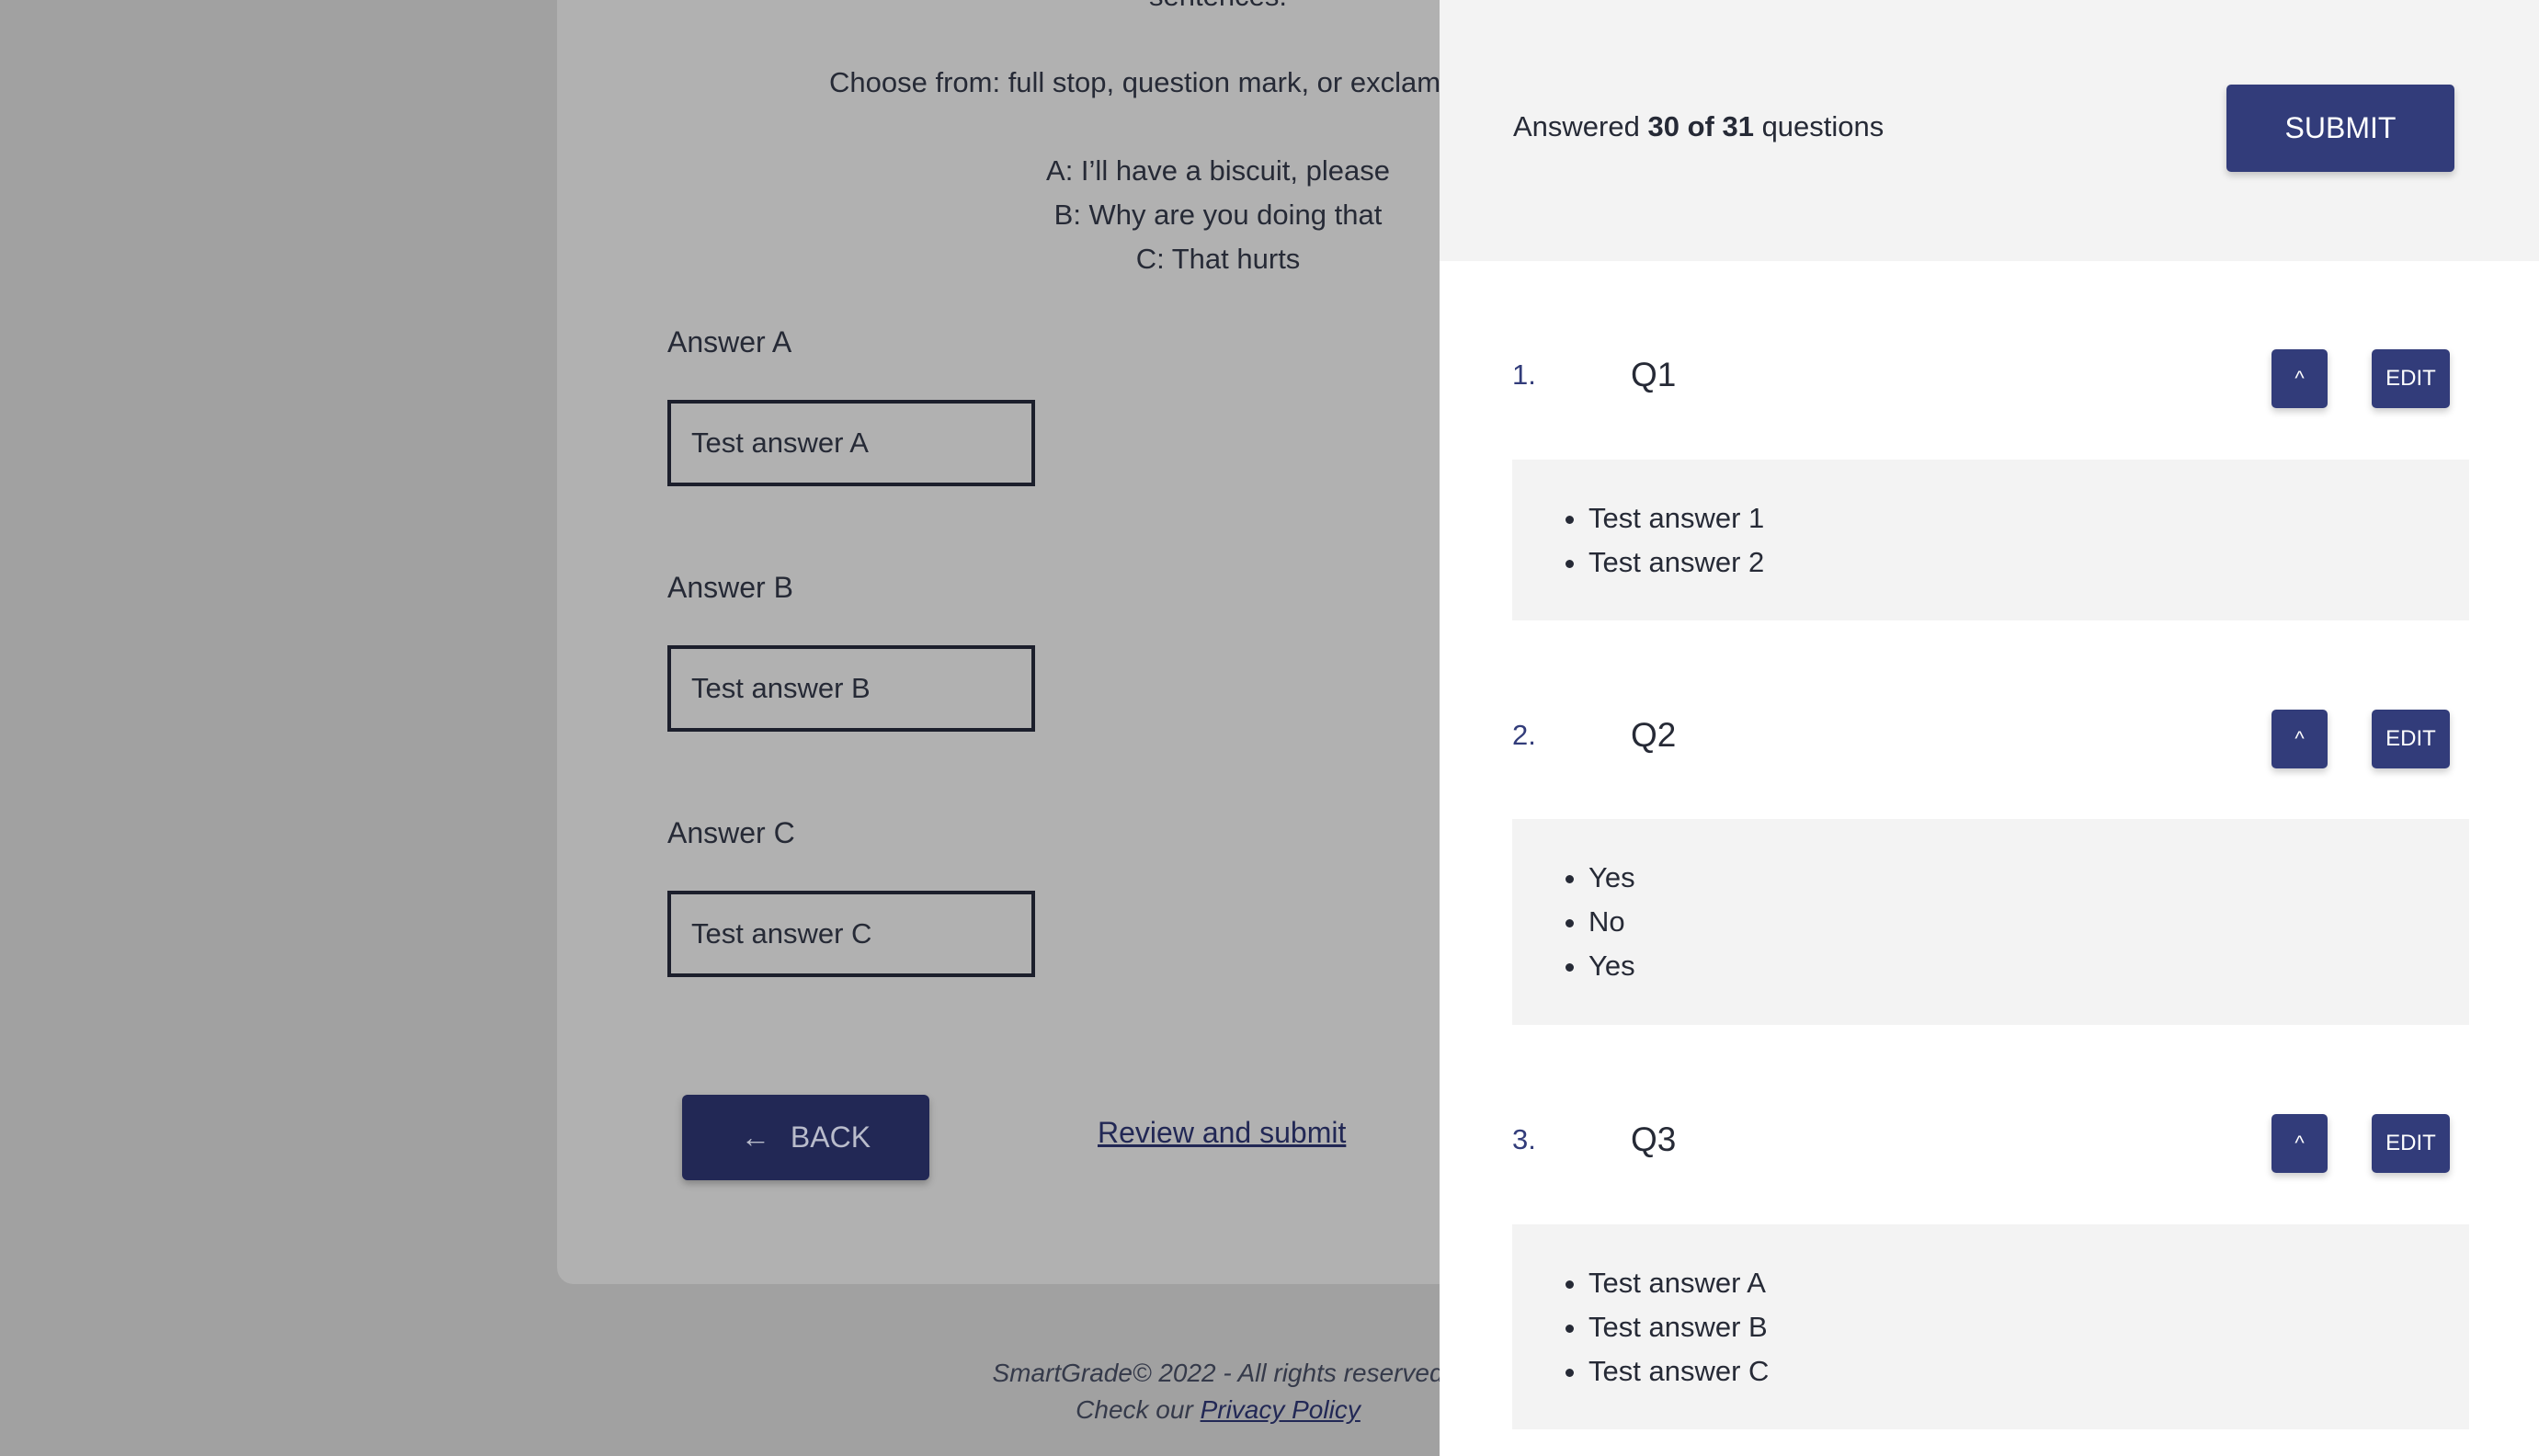  Describe the element at coordinates (2028, 518) in the screenshot. I see `answer-item: Test answer 1` at that location.